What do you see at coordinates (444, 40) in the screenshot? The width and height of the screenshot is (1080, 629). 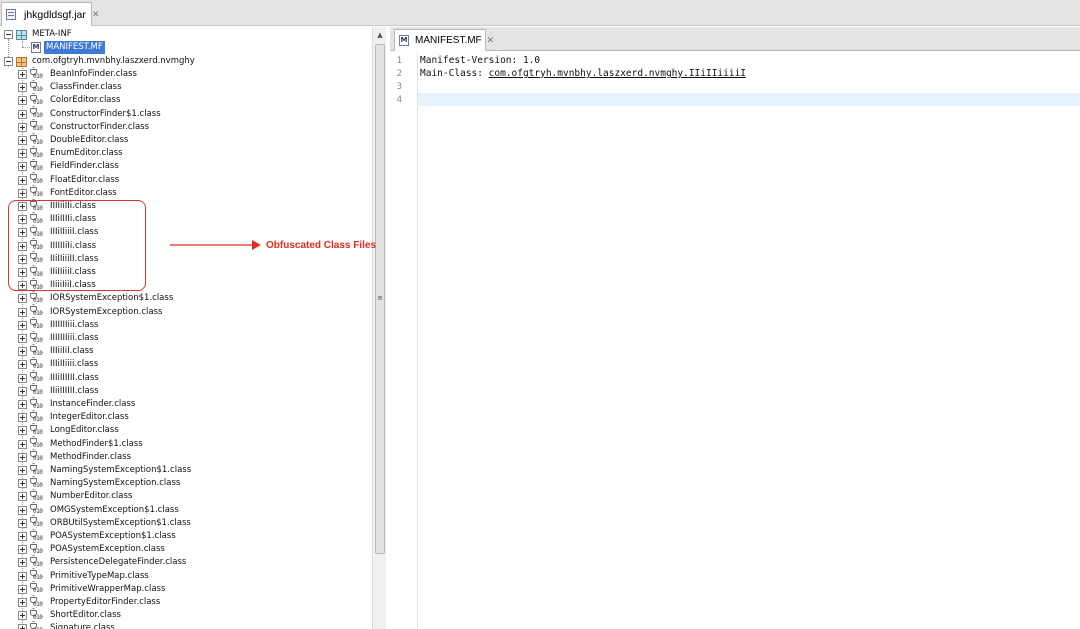 I see `tab-manifest: M MANIFEST.MF ✕` at bounding box center [444, 40].